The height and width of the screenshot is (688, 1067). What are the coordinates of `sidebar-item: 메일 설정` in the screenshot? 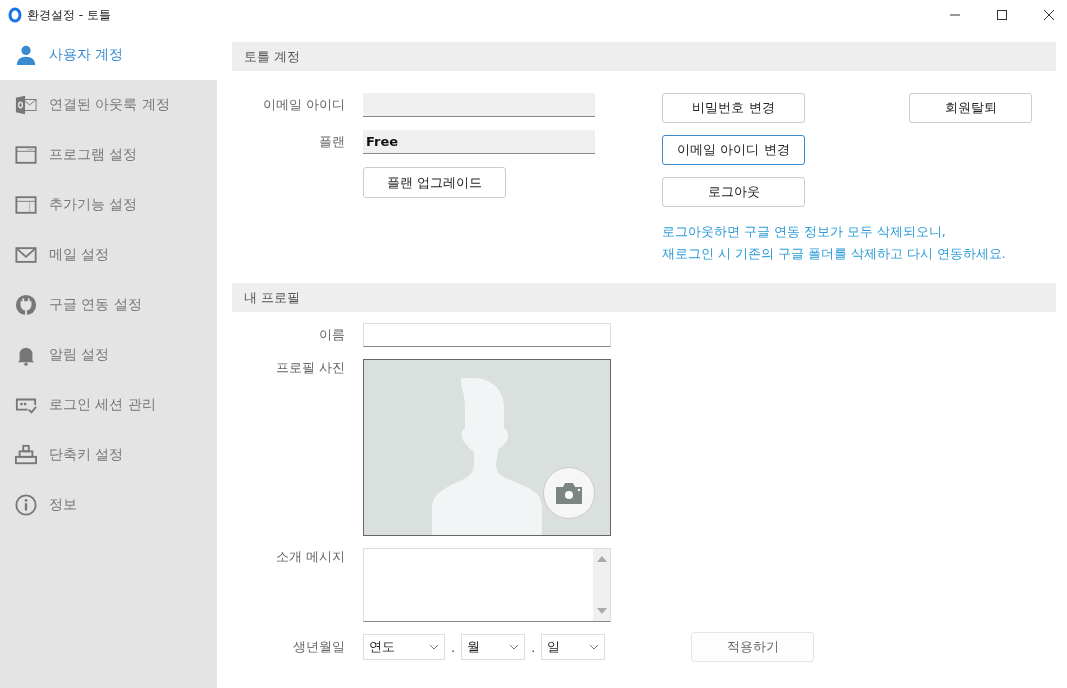 It's located at (108, 255).